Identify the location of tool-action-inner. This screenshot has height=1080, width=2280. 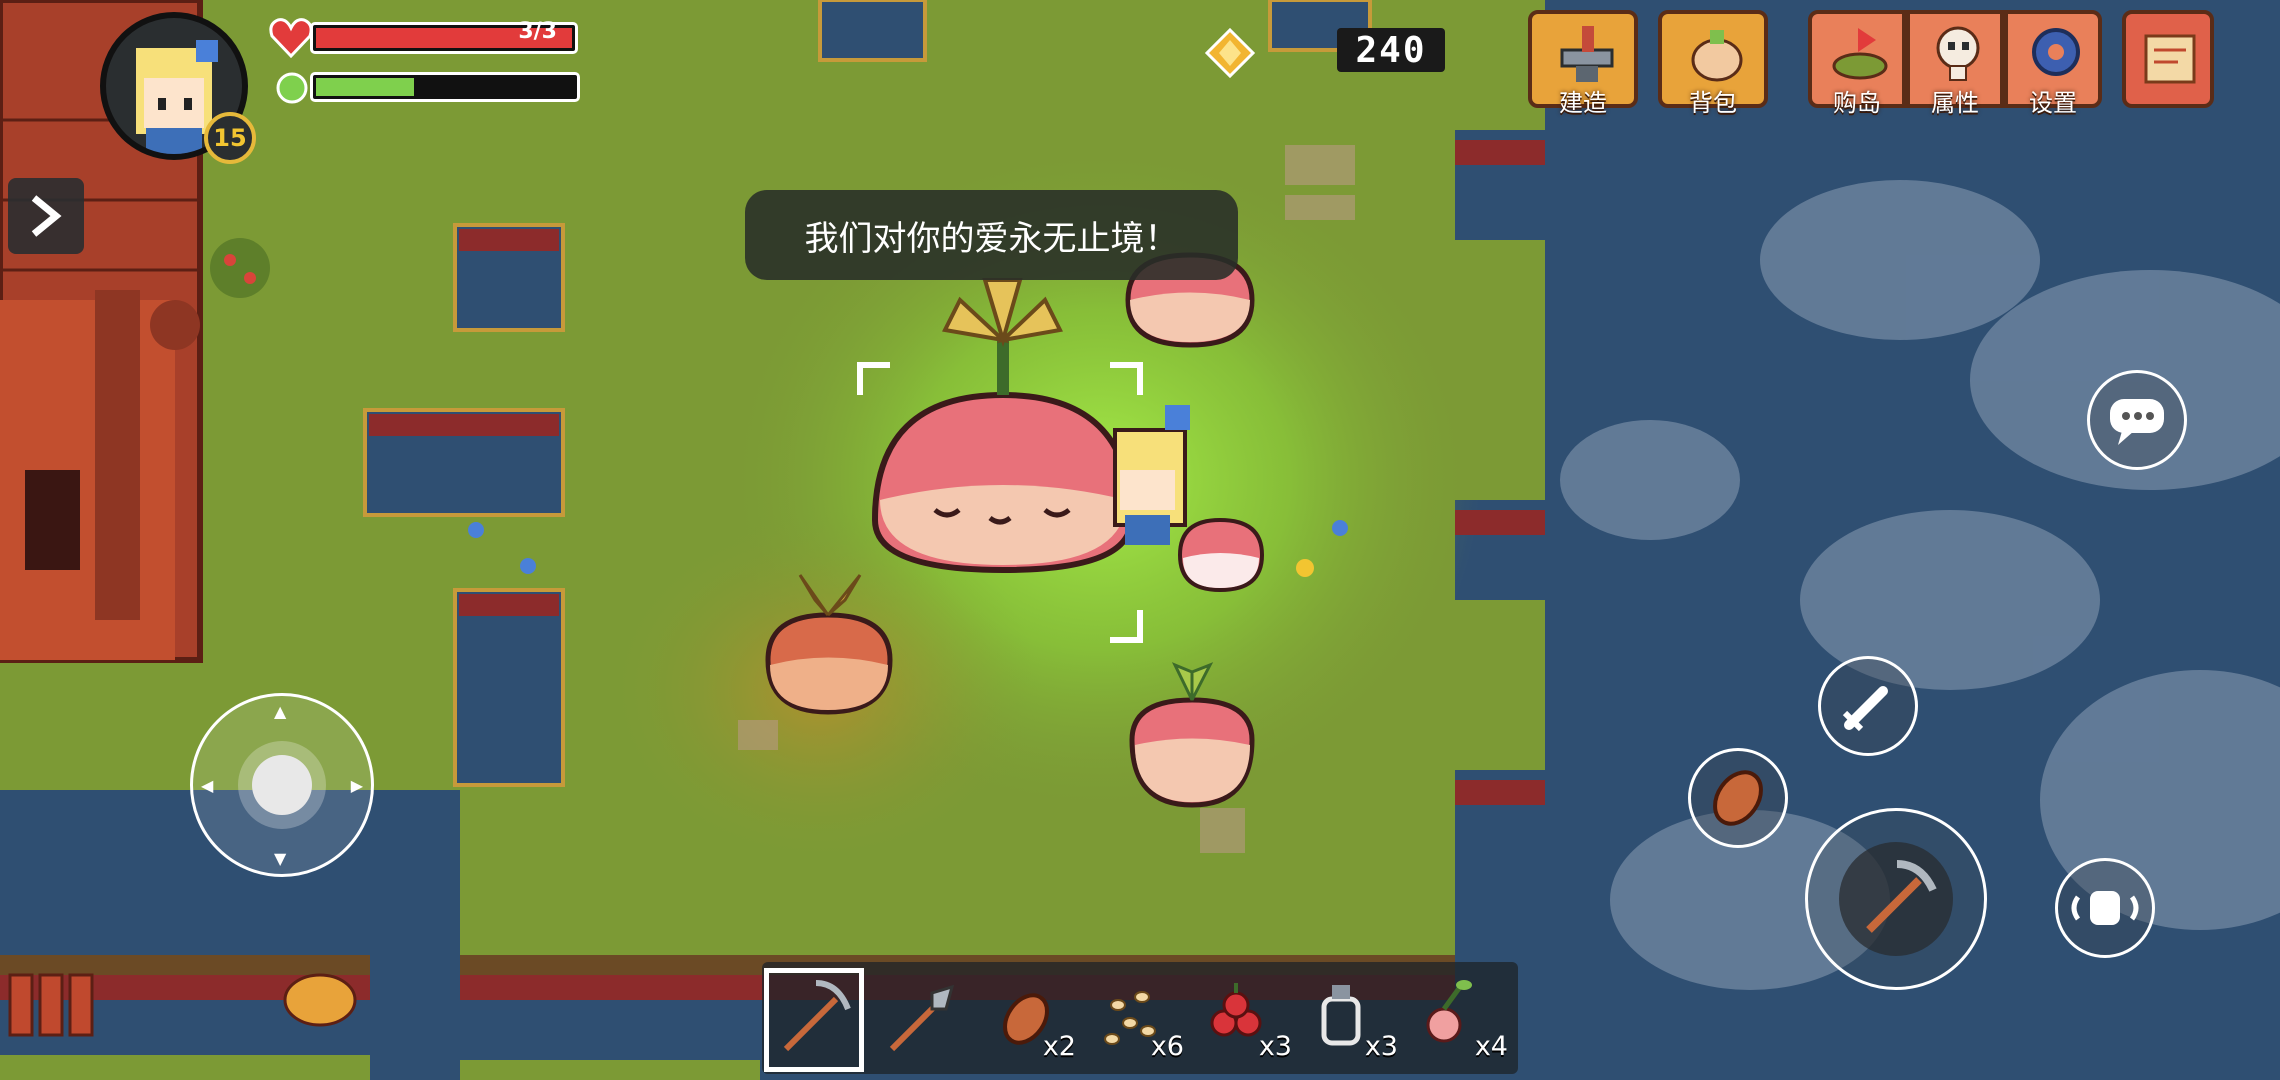
(1896, 899).